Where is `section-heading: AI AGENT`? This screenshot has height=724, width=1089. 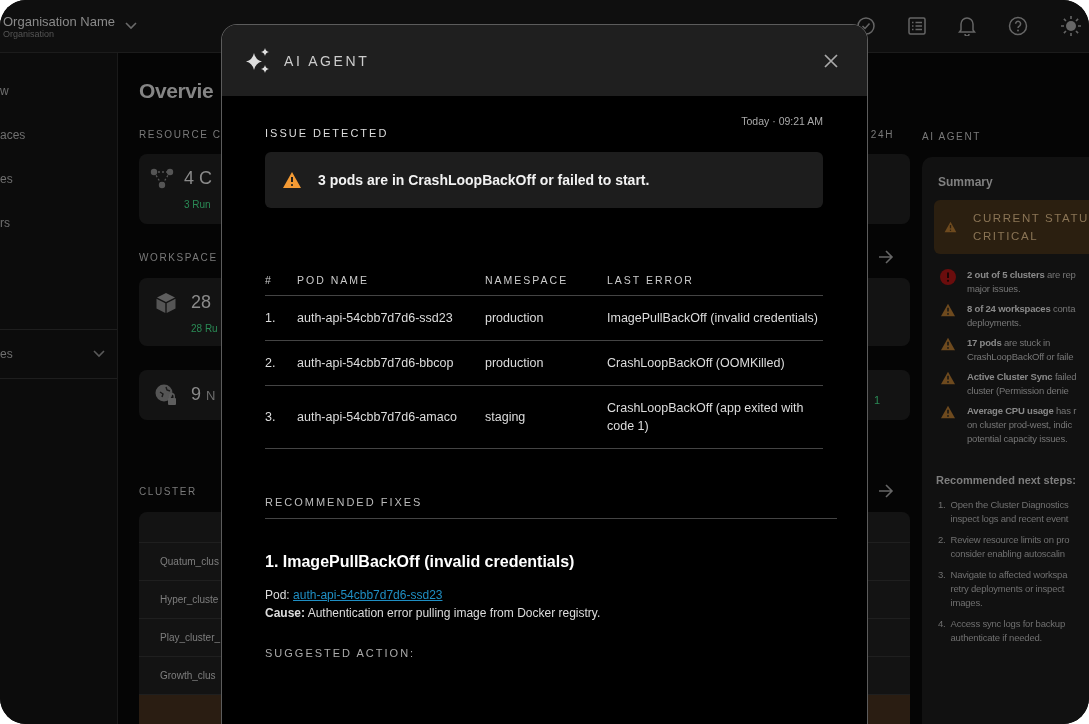
section-heading: AI AGENT is located at coordinates (952, 136).